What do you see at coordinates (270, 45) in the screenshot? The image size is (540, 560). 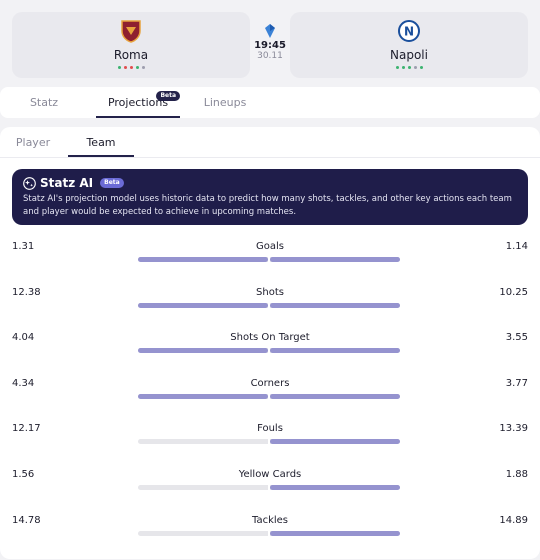 I see `match-time: 19:45` at bounding box center [270, 45].